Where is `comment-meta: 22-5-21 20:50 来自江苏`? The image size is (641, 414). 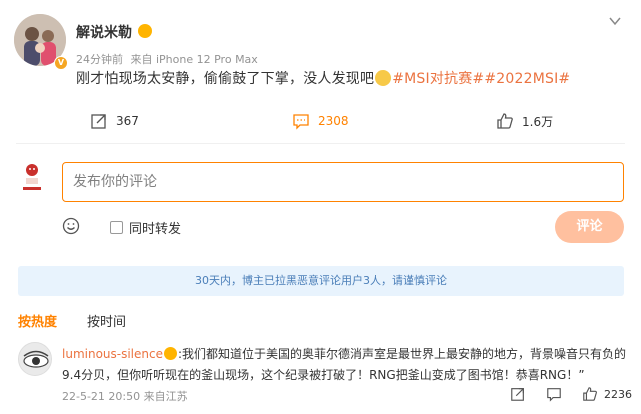 comment-meta: 22-5-21 20:50 来自江苏 is located at coordinates (125, 396).